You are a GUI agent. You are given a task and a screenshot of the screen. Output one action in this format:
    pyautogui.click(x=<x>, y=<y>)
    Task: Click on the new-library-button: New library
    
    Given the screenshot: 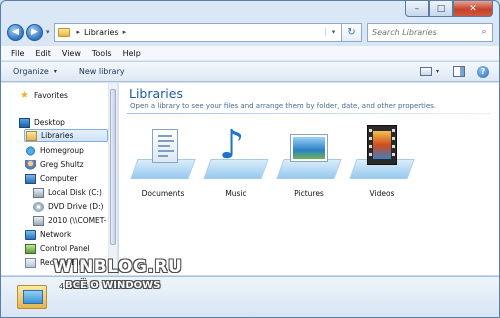 What is the action you would take?
    pyautogui.click(x=102, y=71)
    